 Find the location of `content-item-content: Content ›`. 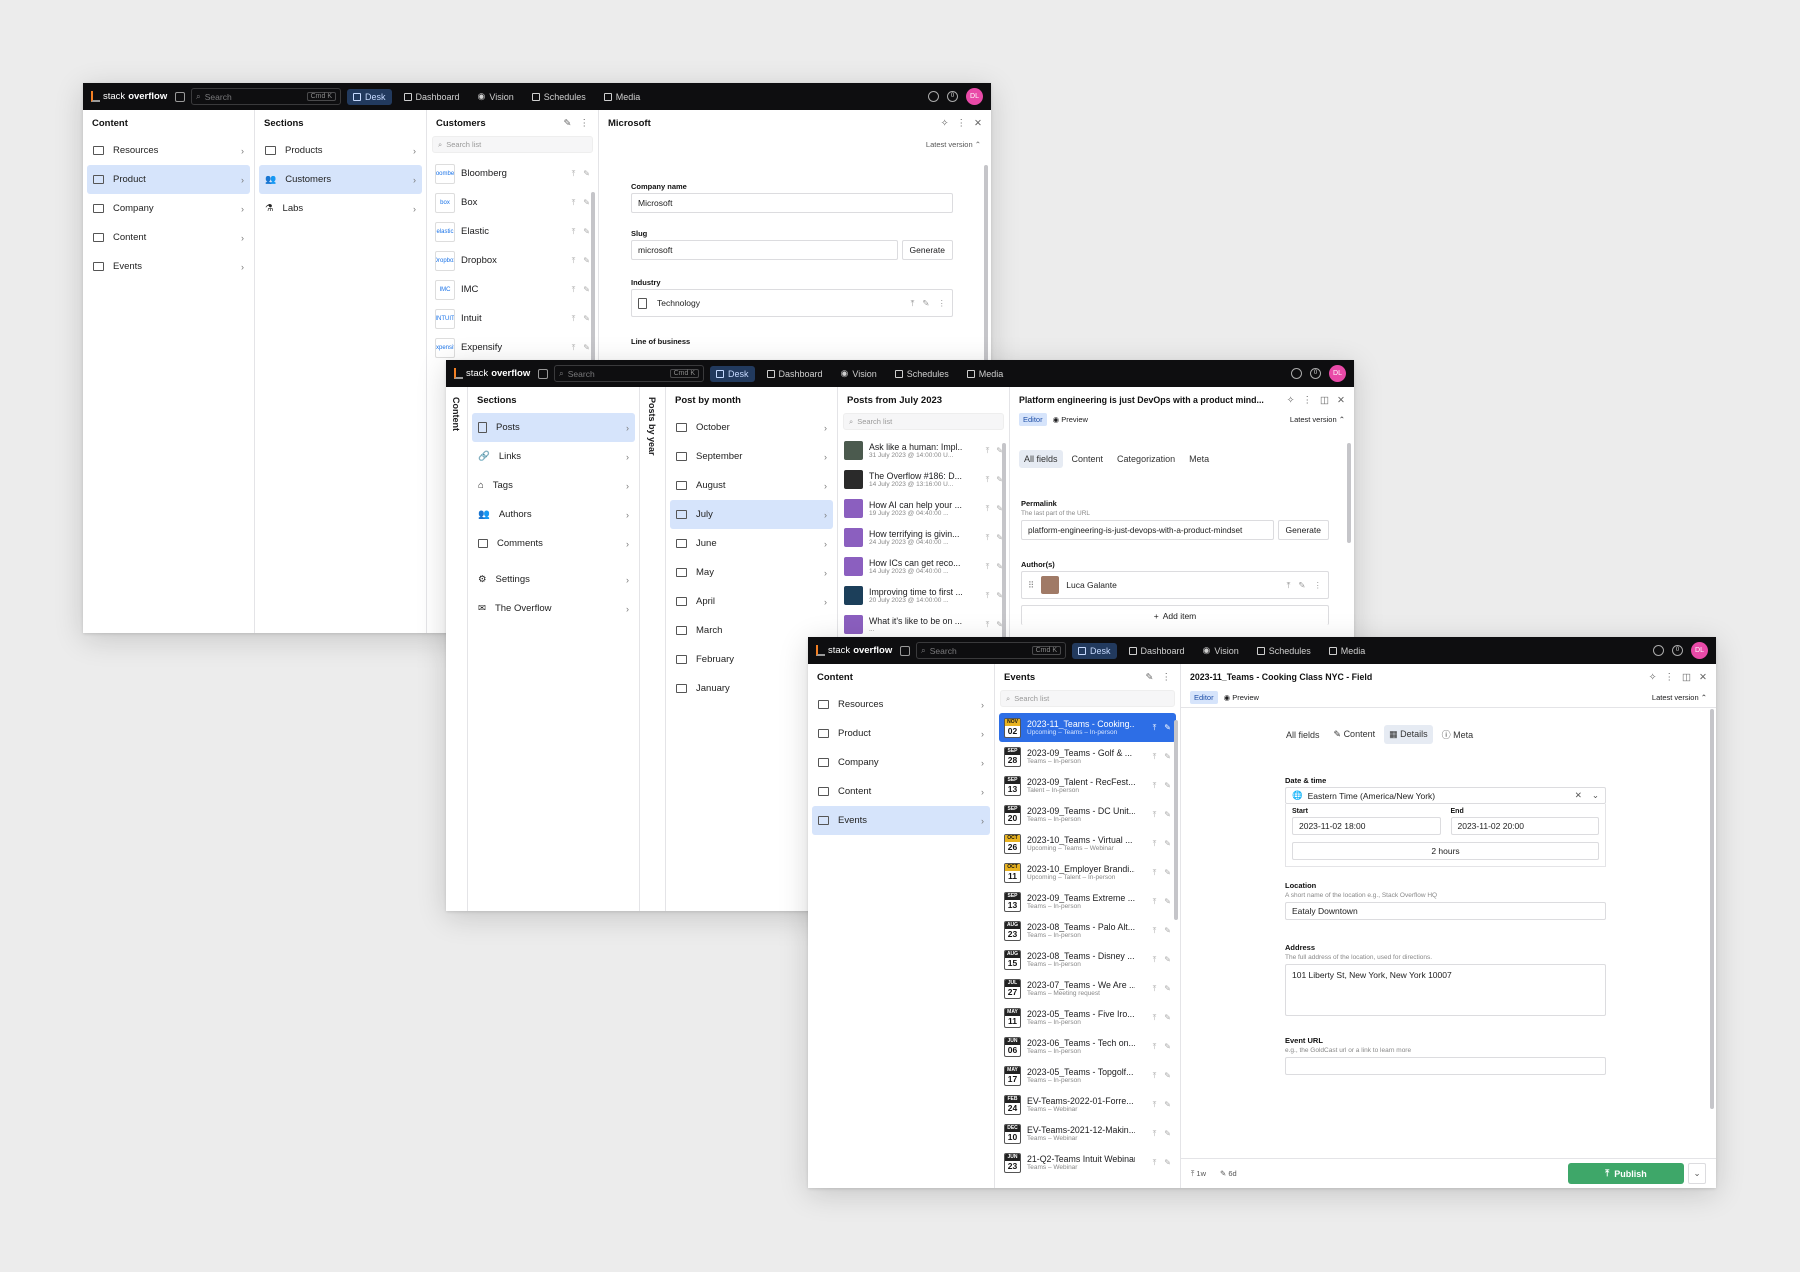

content-item-content: Content › is located at coordinates (901, 791).